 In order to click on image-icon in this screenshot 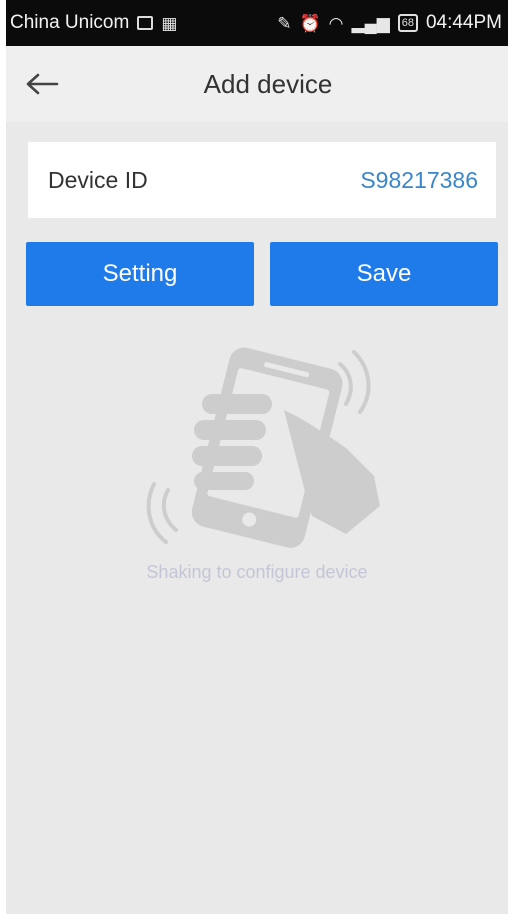, I will do `click(145, 23)`.